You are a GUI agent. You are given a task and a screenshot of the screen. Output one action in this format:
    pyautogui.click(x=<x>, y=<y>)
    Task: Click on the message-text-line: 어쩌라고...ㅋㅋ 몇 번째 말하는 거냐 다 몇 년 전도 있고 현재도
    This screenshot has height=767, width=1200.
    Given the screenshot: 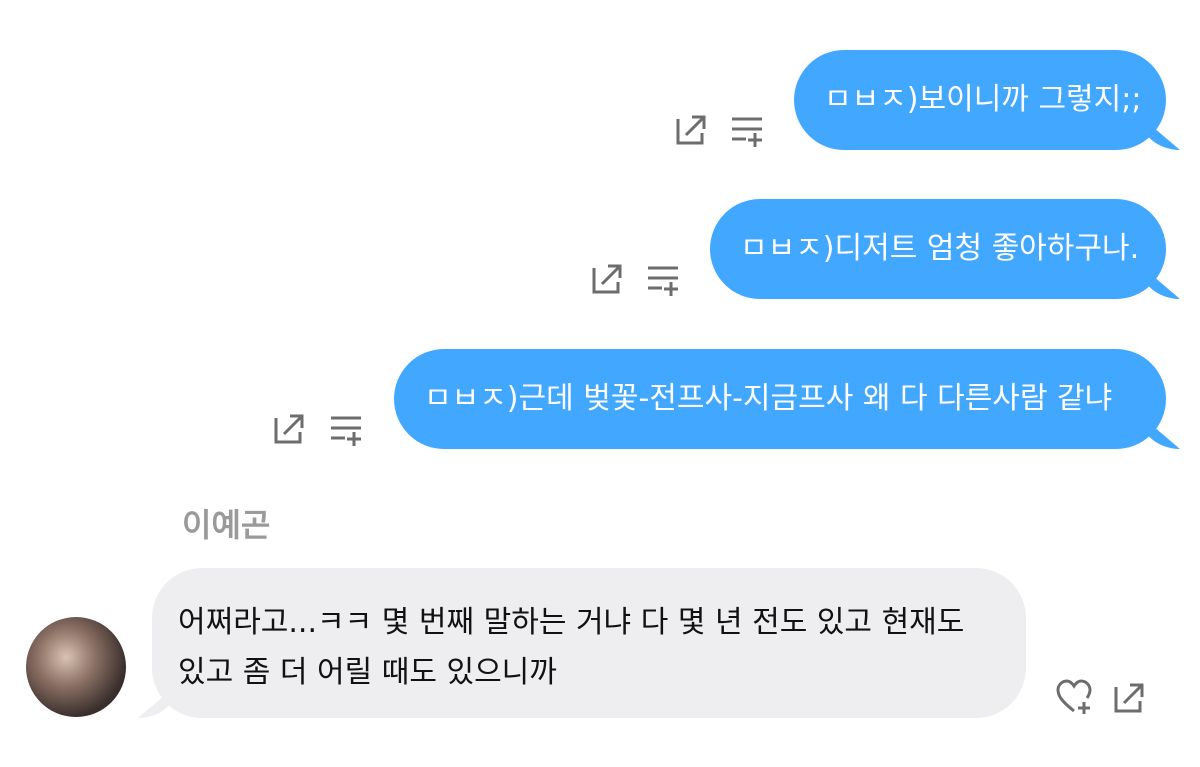 What is the action you would take?
    pyautogui.click(x=571, y=622)
    